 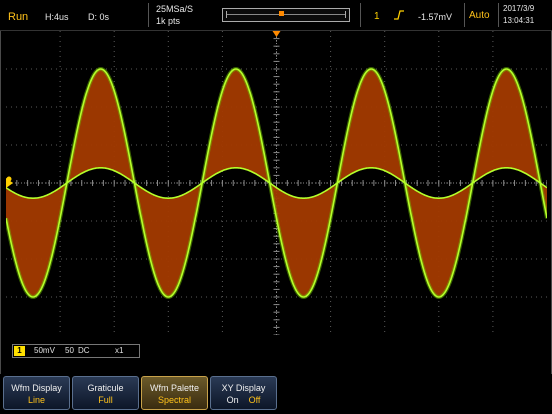 I want to click on sample-rate: 25MSa/S, so click(x=175, y=9).